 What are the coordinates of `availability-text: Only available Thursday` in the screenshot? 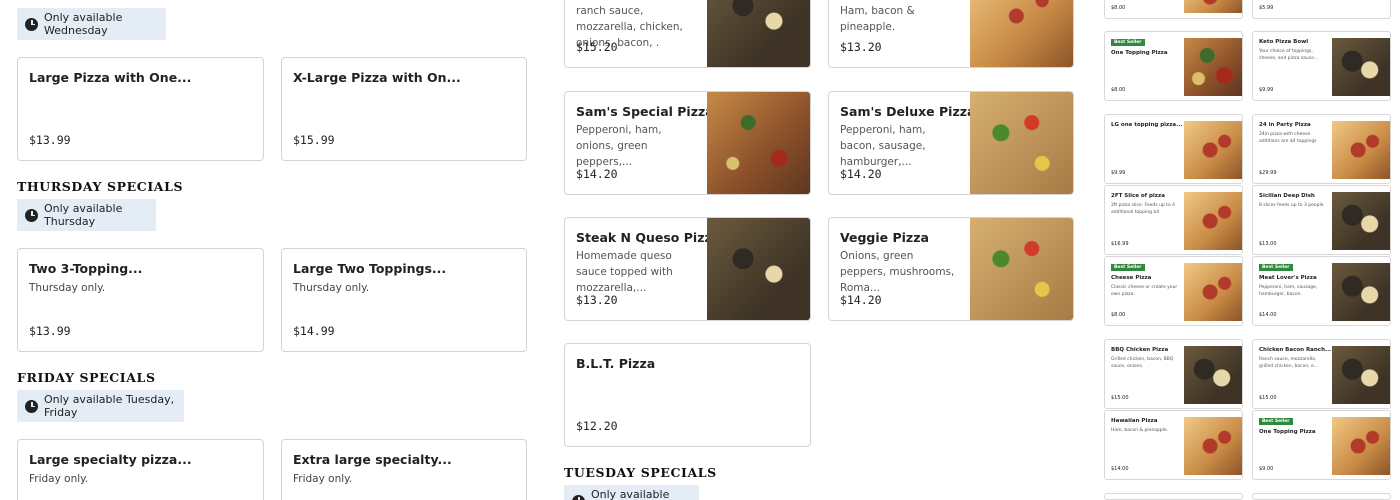 It's located at (83, 215).